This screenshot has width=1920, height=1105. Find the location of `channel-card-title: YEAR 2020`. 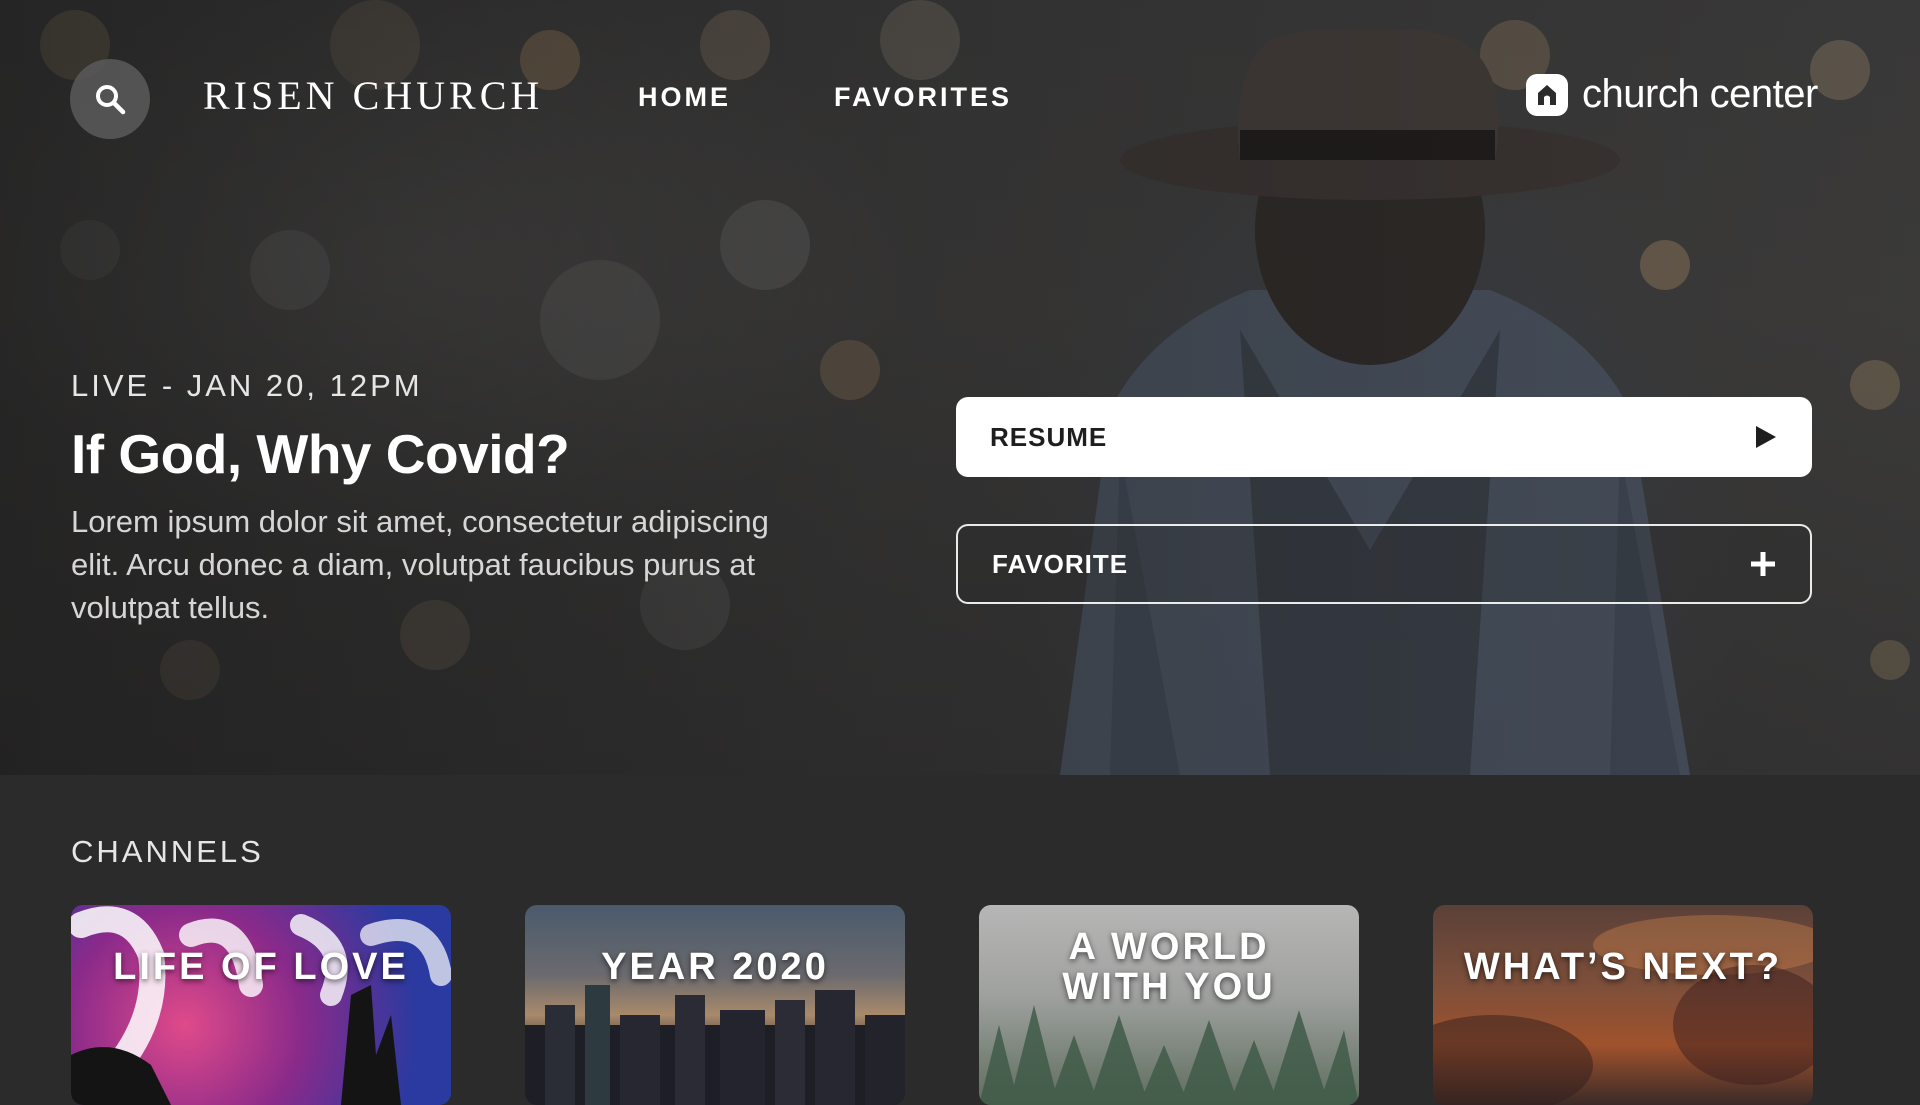

channel-card-title: YEAR 2020 is located at coordinates (715, 967).